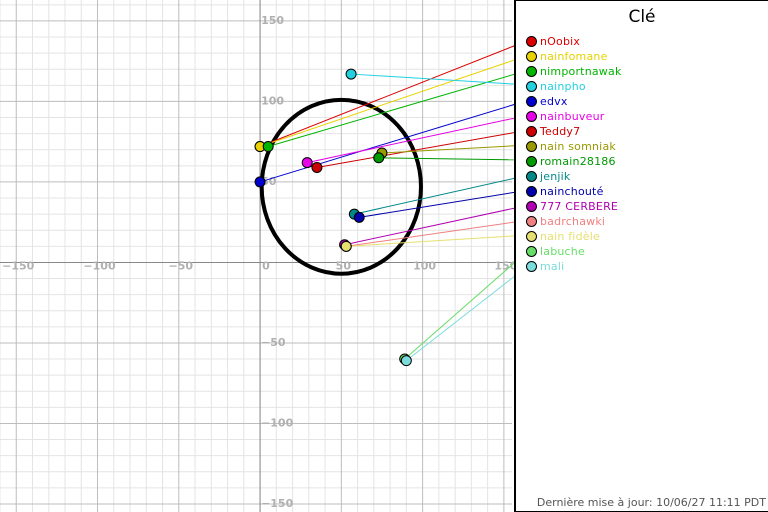 The image size is (768, 512). What do you see at coordinates (573, 221) in the screenshot?
I see `legend-label: badrchawki` at bounding box center [573, 221].